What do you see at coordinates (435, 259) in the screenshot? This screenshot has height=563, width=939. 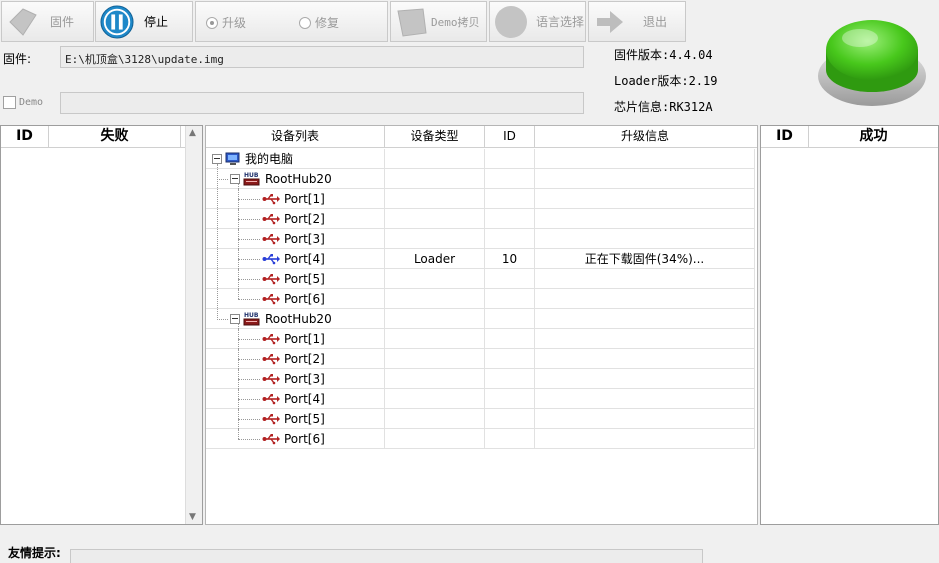 I see `device-type-cell: Loader` at bounding box center [435, 259].